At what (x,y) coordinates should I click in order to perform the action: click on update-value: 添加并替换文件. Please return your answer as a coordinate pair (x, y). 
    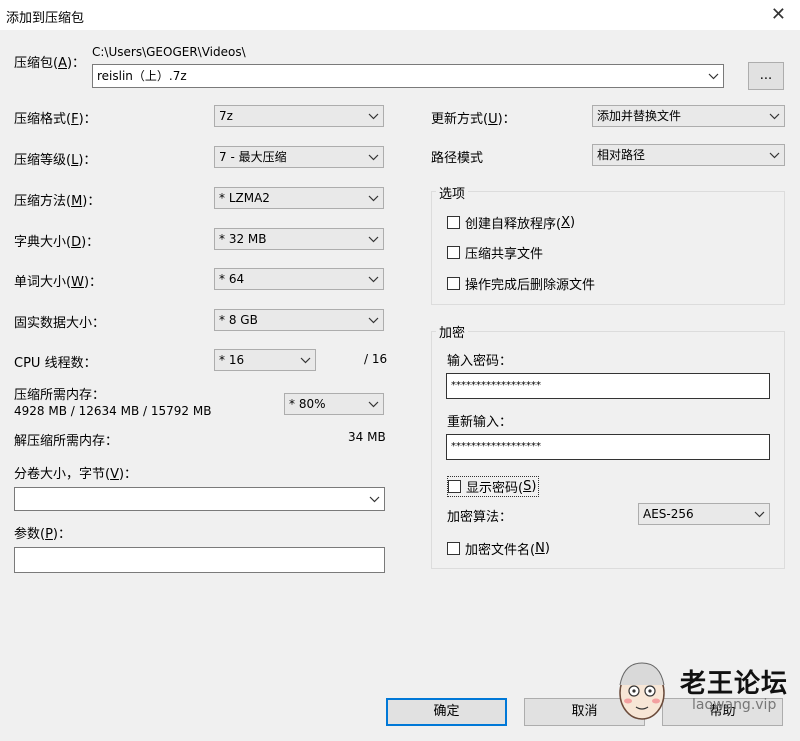
    Looking at the image, I should click on (639, 116).